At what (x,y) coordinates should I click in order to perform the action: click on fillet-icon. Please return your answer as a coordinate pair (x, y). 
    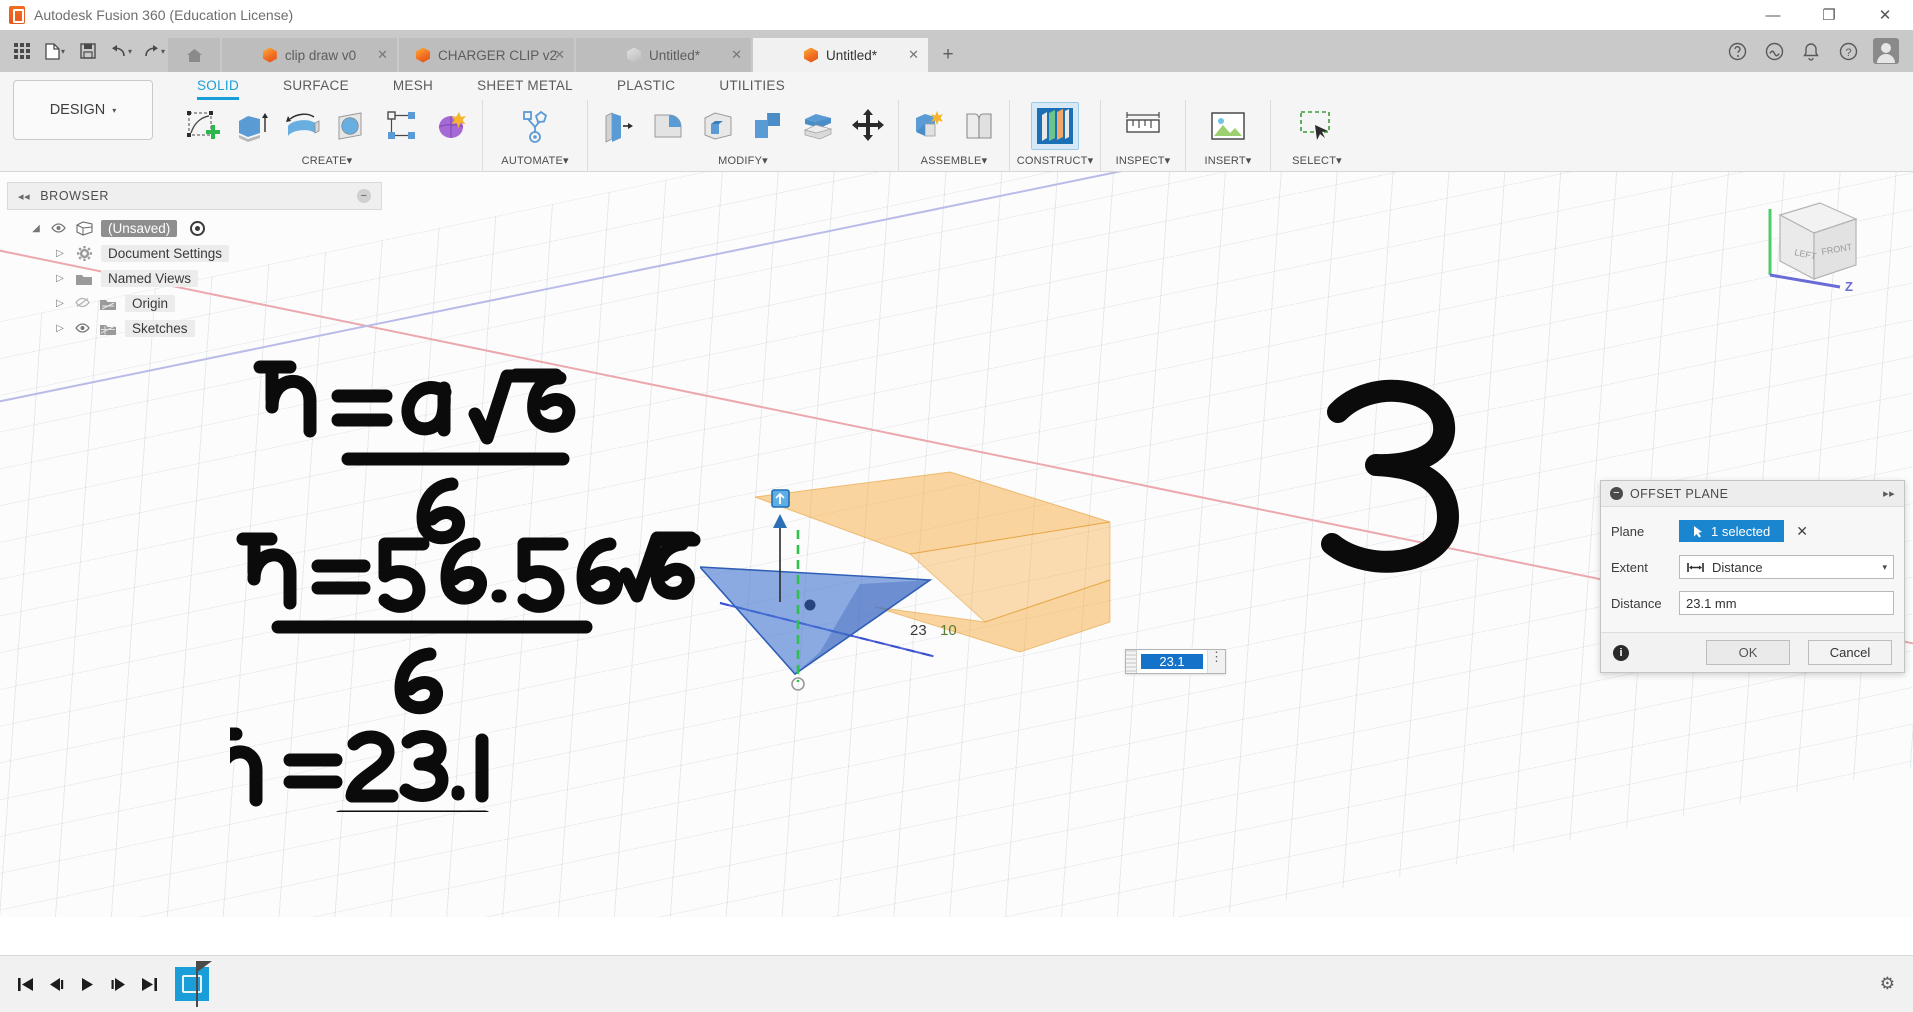
    Looking at the image, I should click on (668, 126).